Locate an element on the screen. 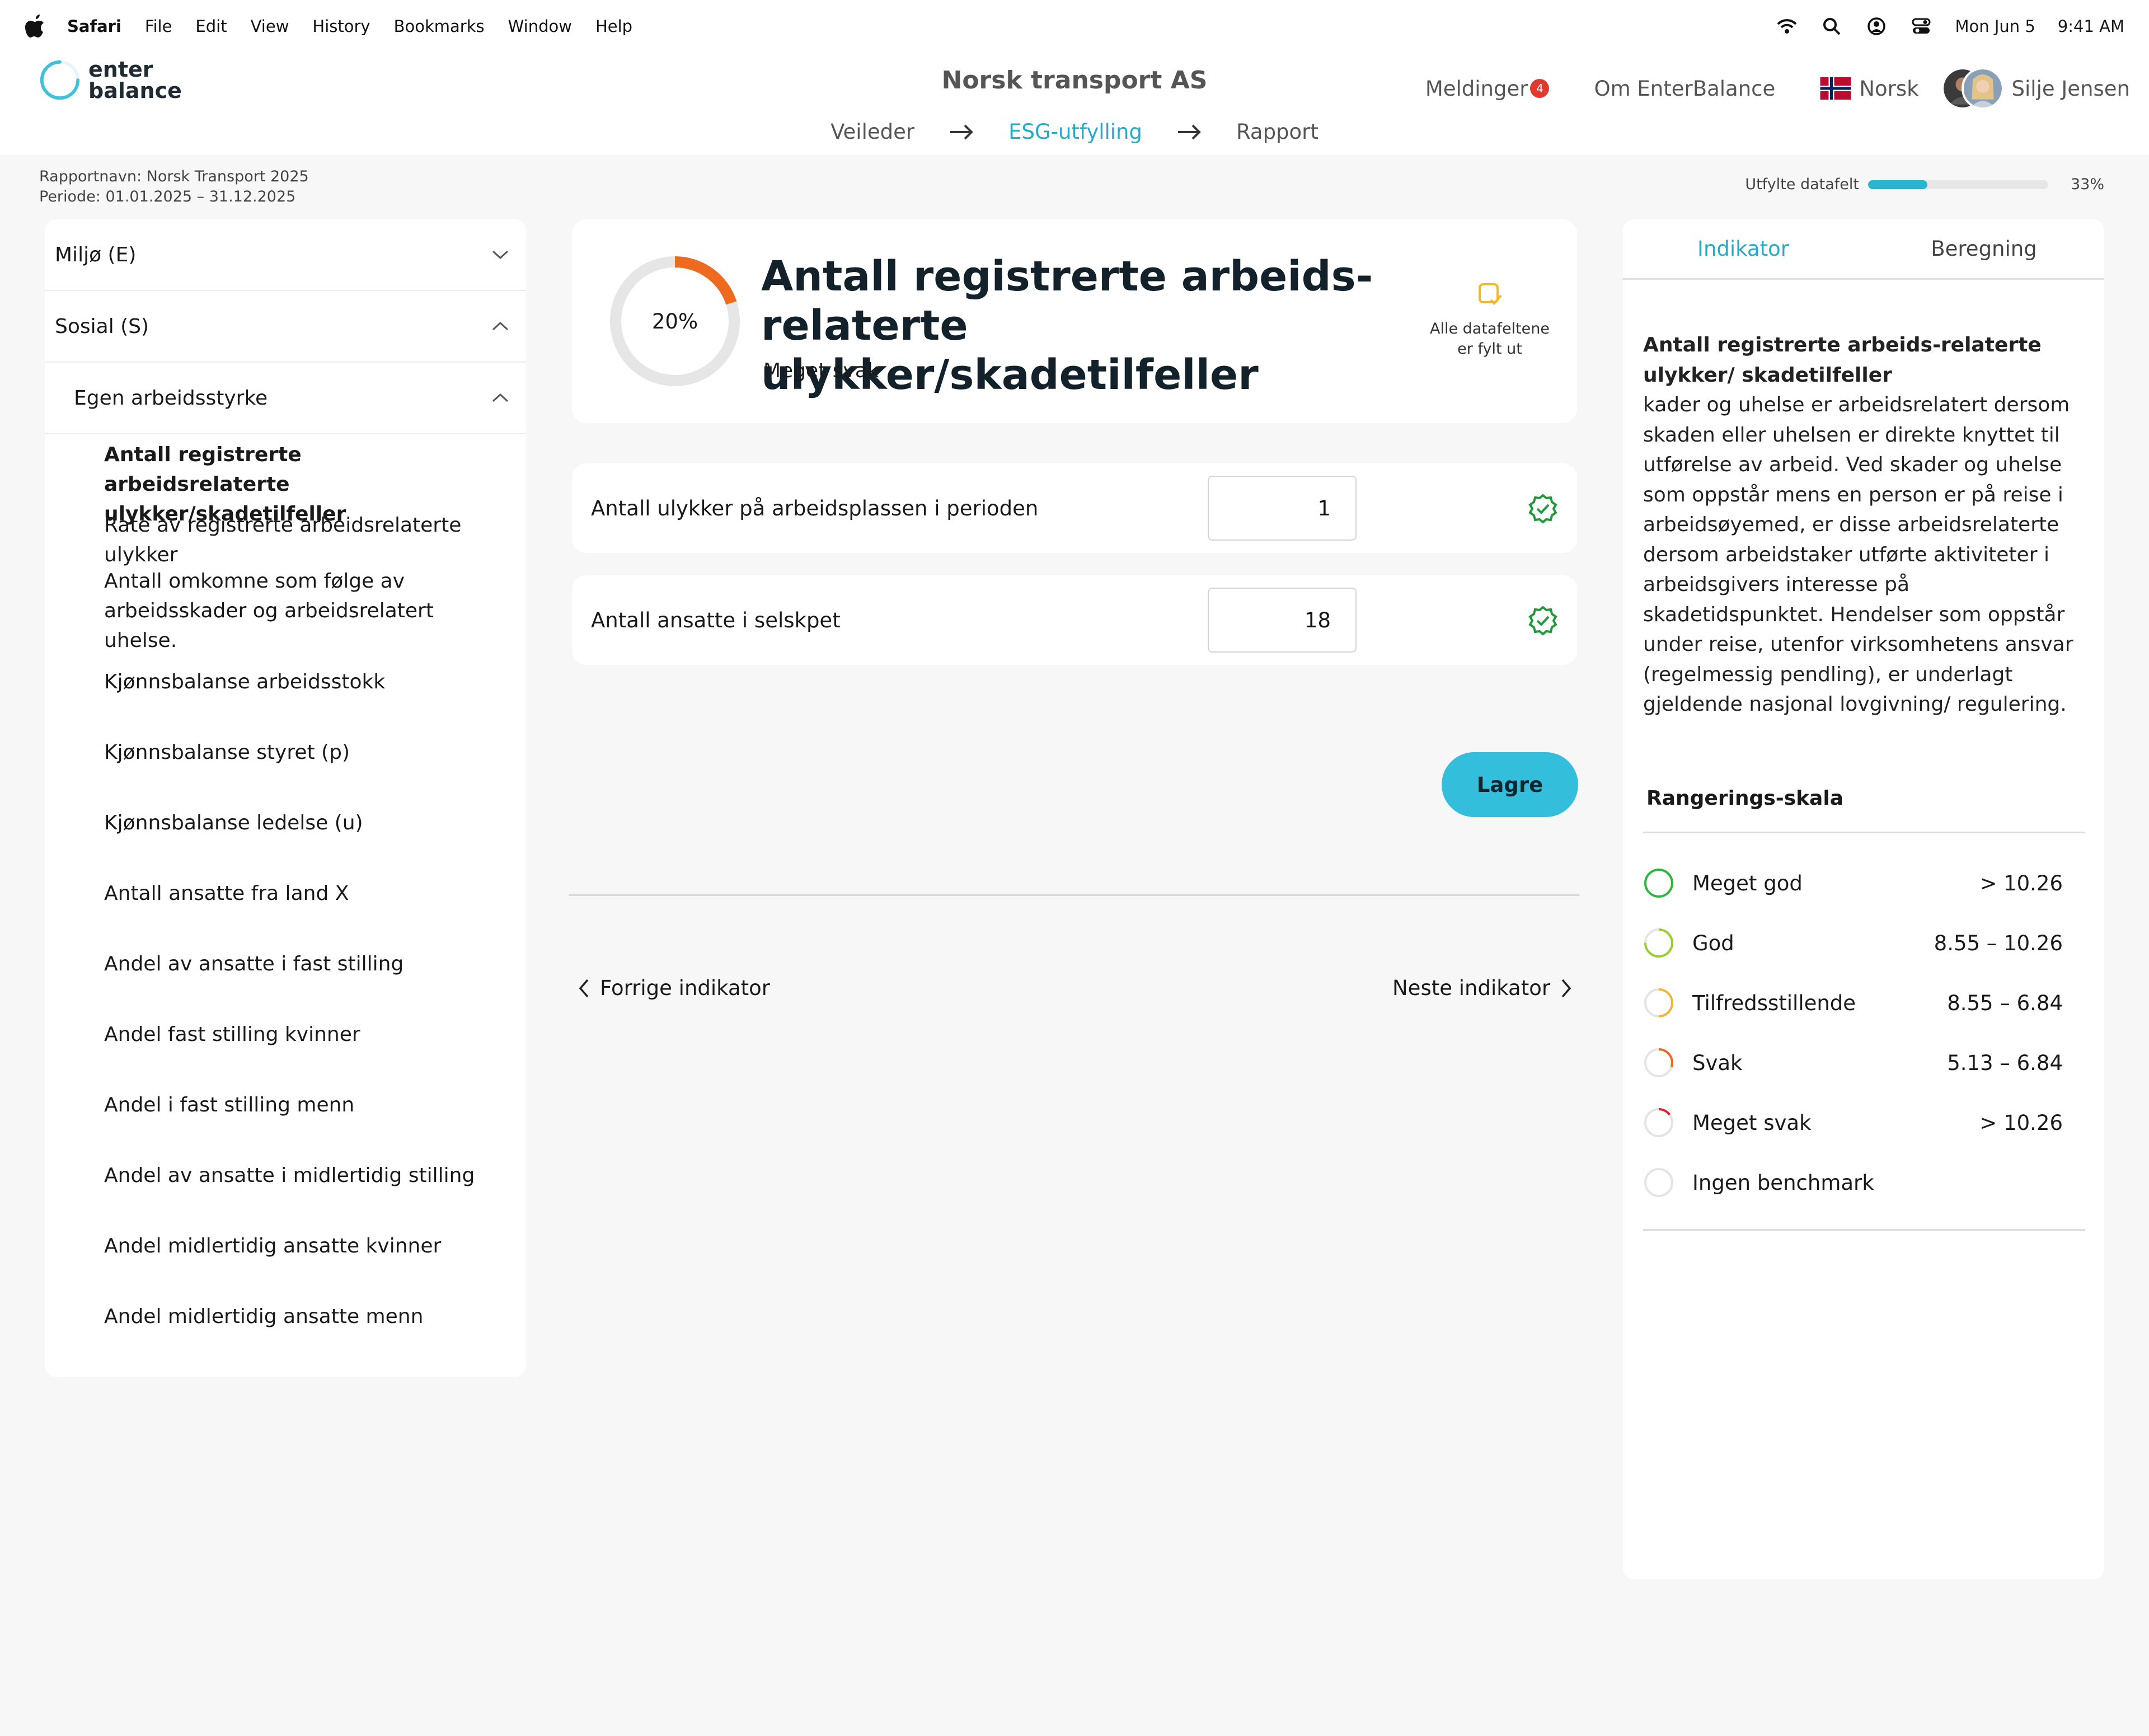 The image size is (2149, 1736). about-link: Om EnterBalance is located at coordinates (1685, 89).